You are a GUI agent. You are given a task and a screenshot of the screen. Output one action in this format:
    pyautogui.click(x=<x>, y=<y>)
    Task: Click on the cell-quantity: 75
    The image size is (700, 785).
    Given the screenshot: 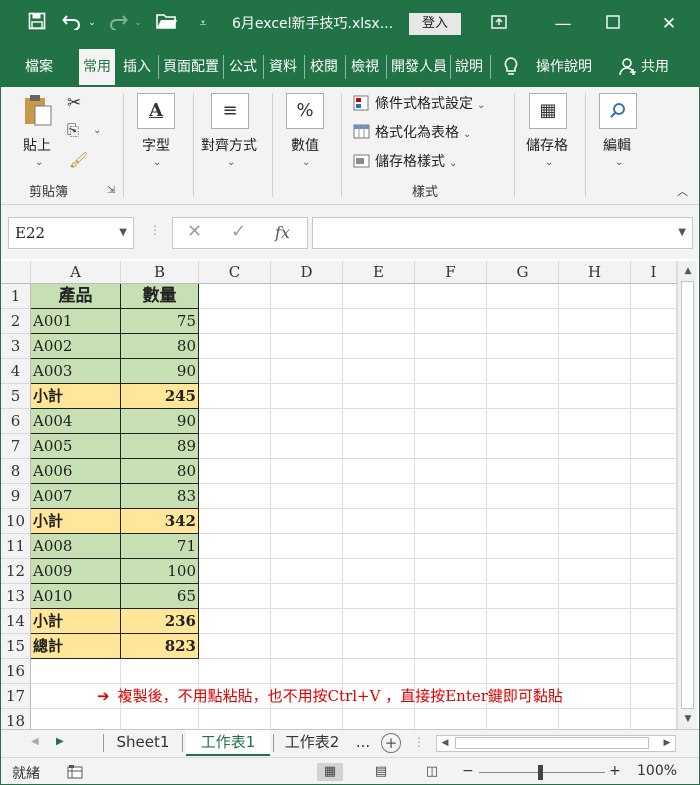 What is the action you would take?
    pyautogui.click(x=160, y=321)
    